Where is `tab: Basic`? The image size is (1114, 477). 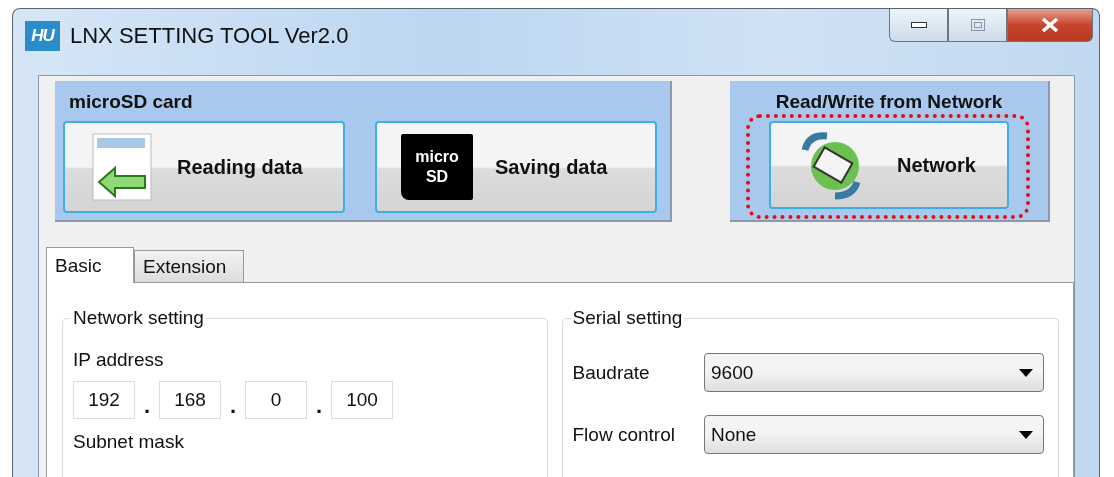 tab: Basic is located at coordinates (90, 265).